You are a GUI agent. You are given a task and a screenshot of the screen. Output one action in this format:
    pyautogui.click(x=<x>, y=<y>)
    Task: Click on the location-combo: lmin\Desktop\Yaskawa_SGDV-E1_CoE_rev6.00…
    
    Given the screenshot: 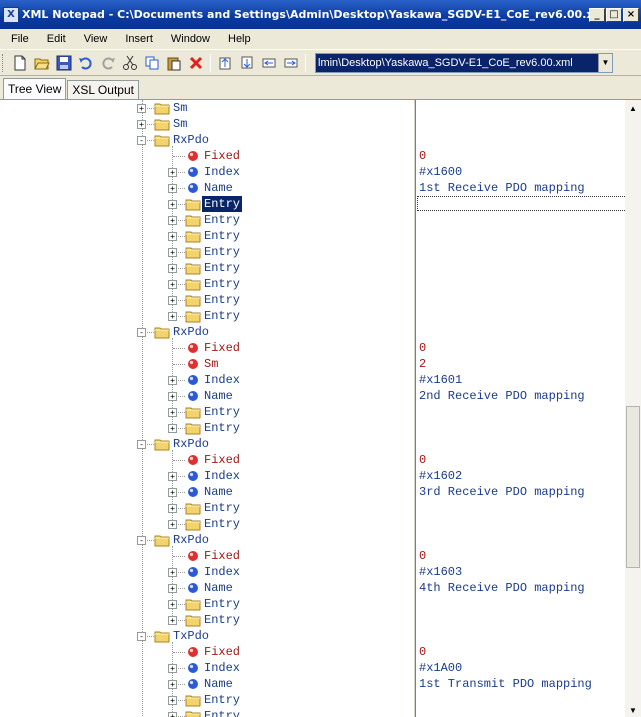 What is the action you would take?
    pyautogui.click(x=464, y=62)
    